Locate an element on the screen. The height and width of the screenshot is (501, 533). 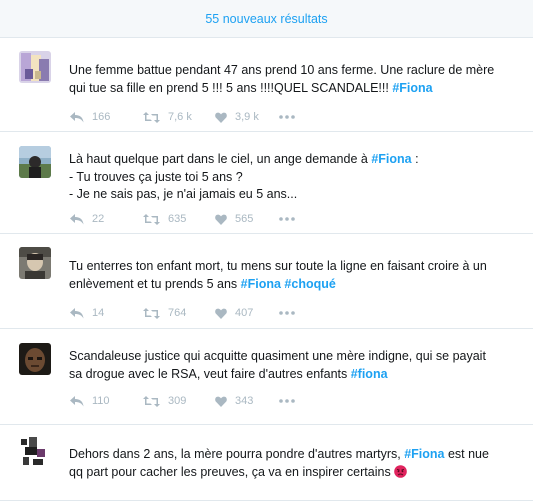
reply-button: 14 is located at coordinates (106, 313).